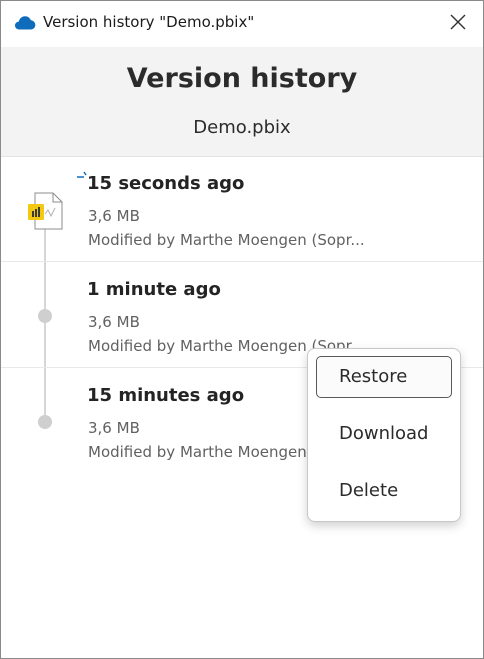 The image size is (484, 659). I want to click on context-menu: Restore Download Delete, so click(384, 435).